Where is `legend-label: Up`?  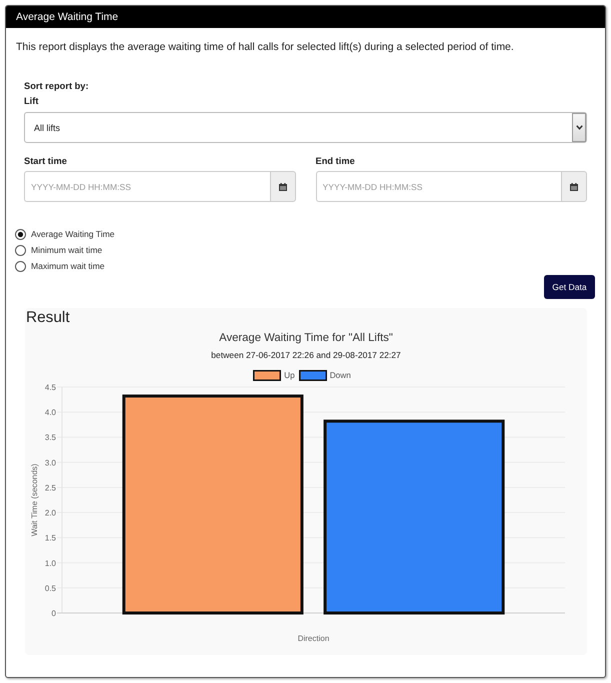
legend-label: Up is located at coordinates (289, 376).